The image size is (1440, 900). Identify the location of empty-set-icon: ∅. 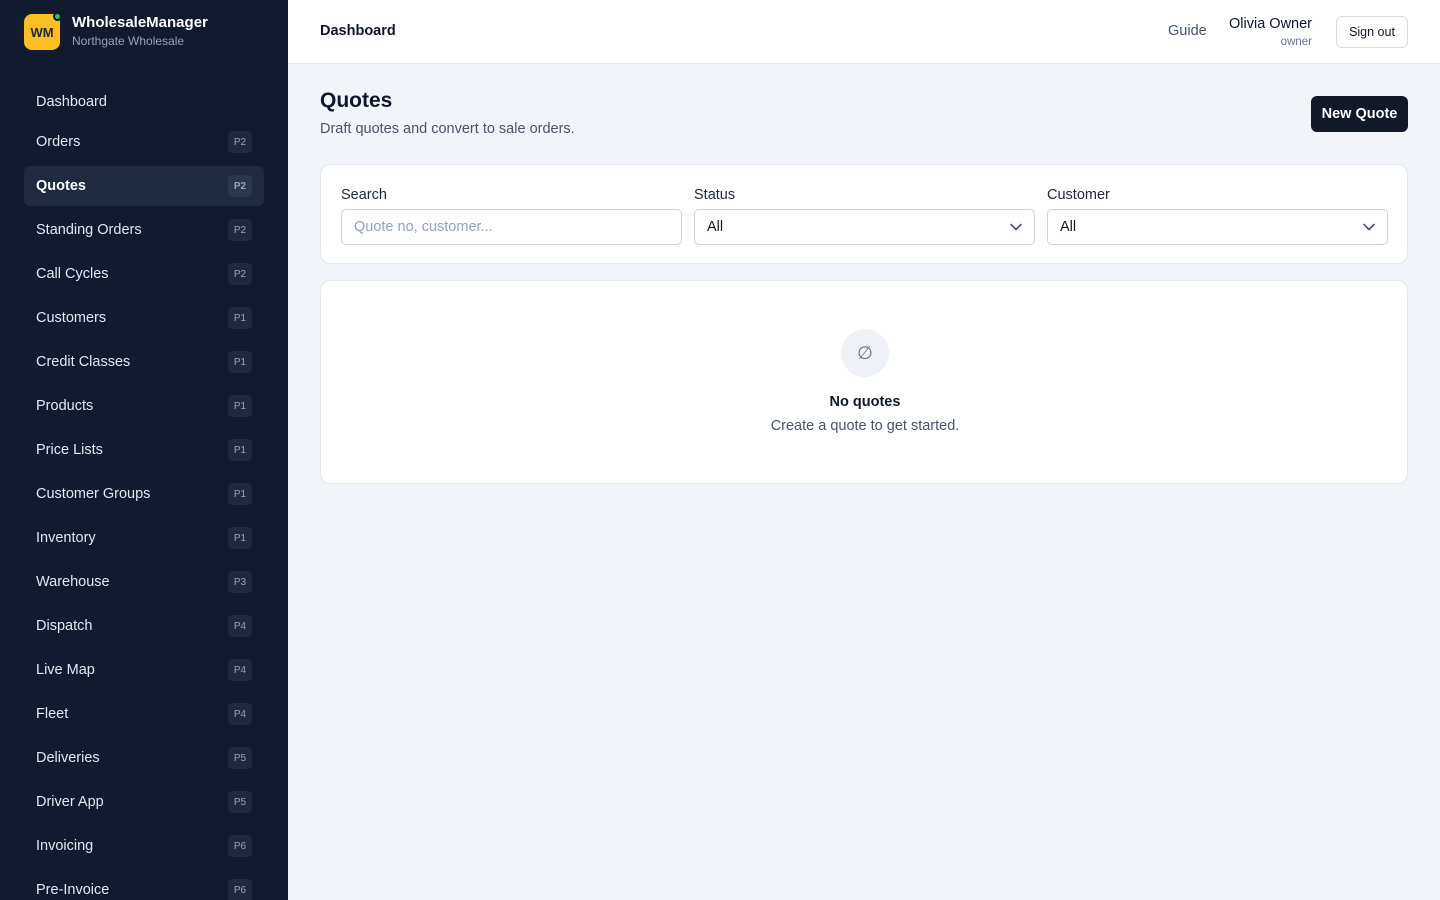
(865, 353).